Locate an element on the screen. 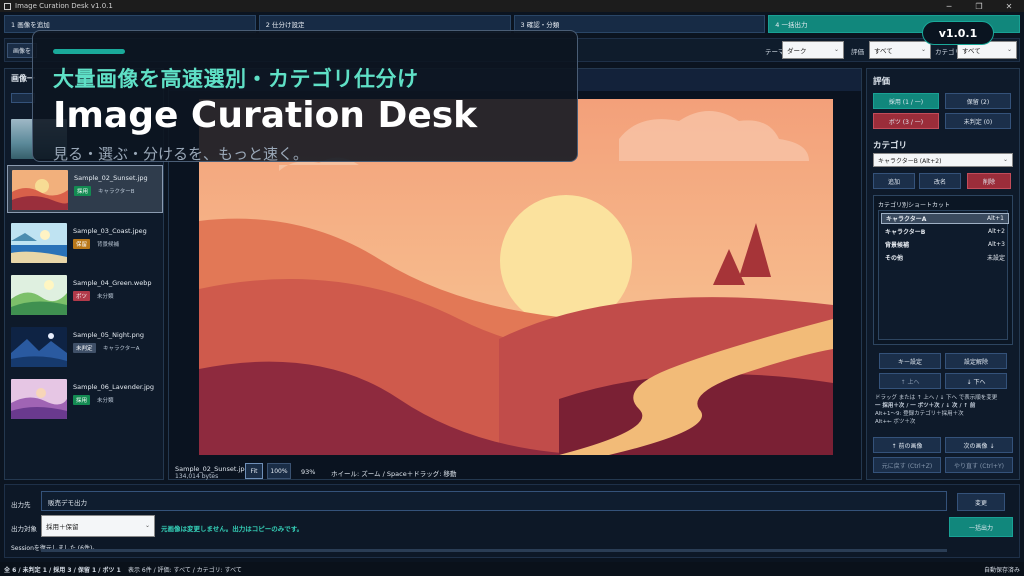  move-down-label: ↓ 下へ is located at coordinates (976, 382).